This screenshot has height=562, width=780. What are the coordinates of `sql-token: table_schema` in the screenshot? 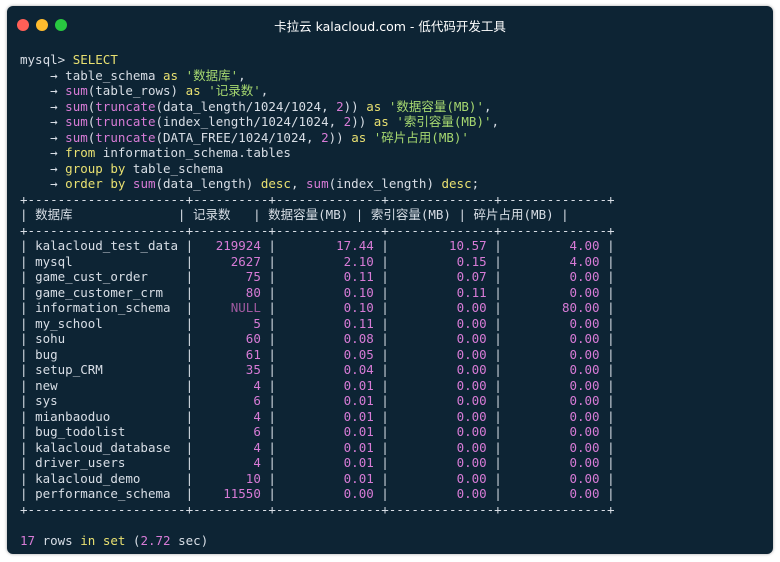 It's located at (114, 75).